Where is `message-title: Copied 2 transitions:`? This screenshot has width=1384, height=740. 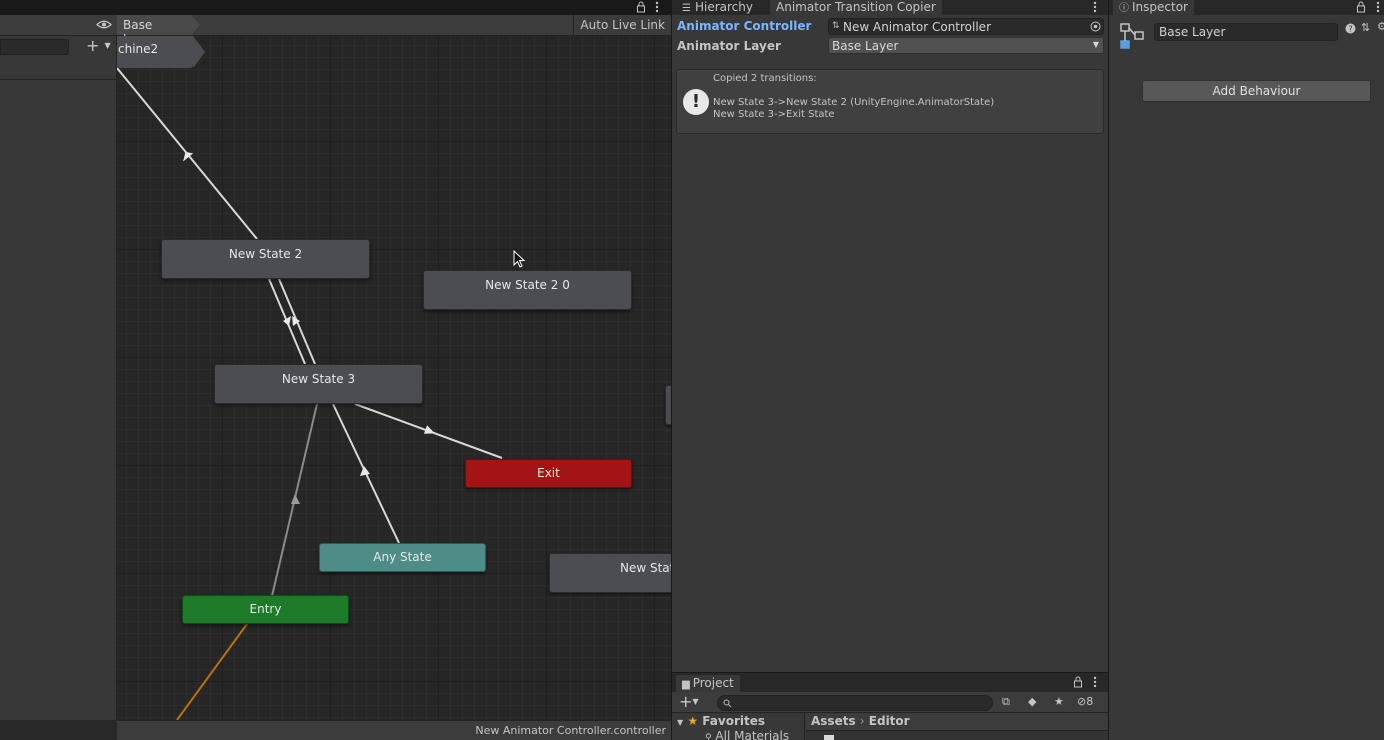
message-title: Copied 2 transitions: is located at coordinates (765, 78).